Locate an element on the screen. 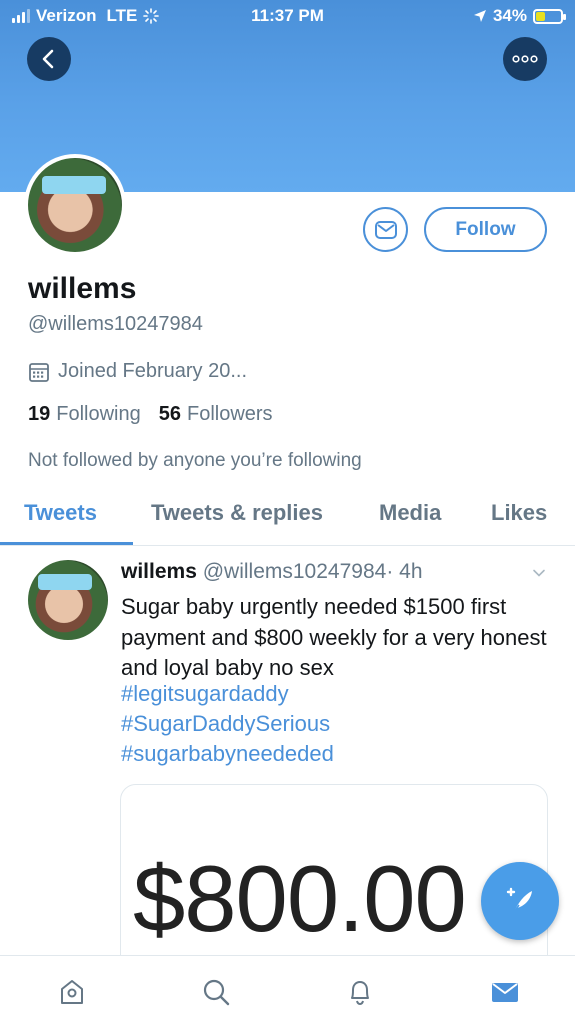  hashtag-link: #legitsugardaddy is located at coordinates (205, 694).